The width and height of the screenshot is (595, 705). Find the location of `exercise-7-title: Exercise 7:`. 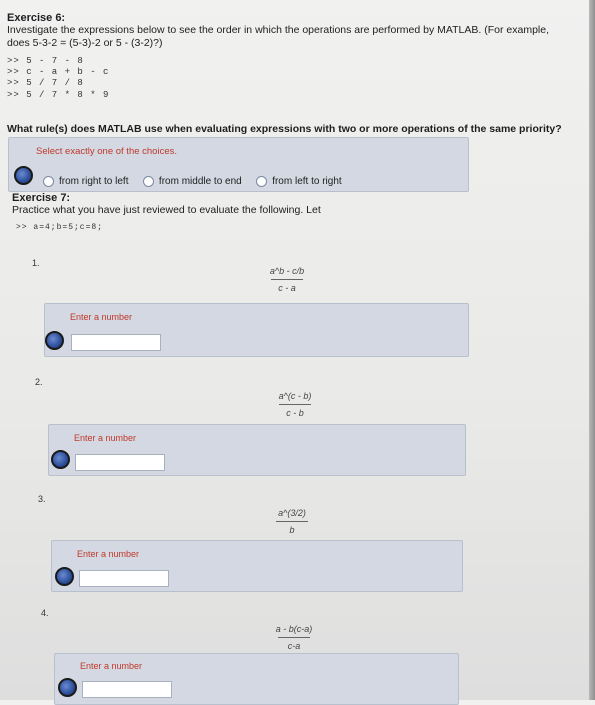

exercise-7-title: Exercise 7: is located at coordinates (41, 198).